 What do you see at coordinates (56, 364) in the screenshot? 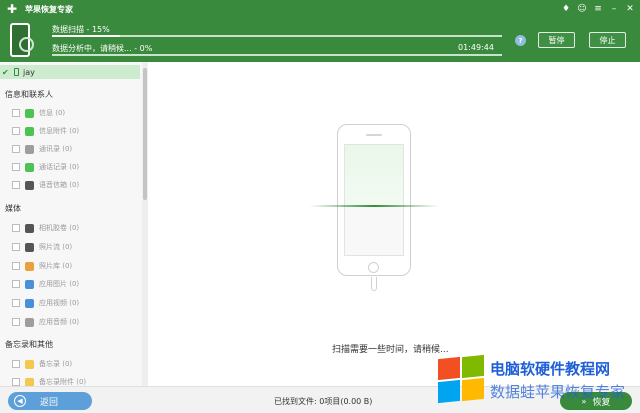
I see `category-label: 备忘录 (0)` at bounding box center [56, 364].